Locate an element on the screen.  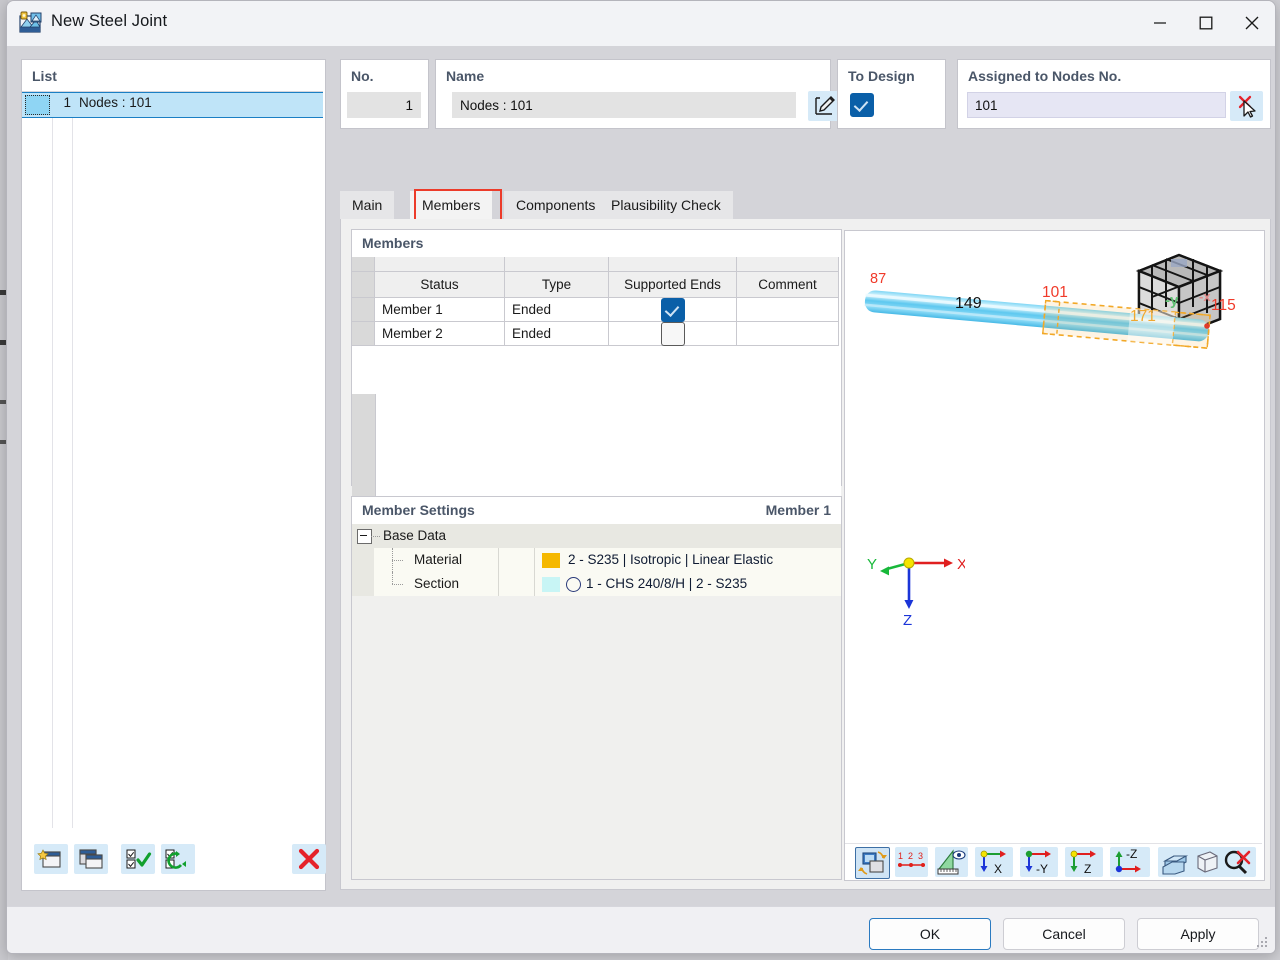
column-header-comment: Comment is located at coordinates (788, 285).